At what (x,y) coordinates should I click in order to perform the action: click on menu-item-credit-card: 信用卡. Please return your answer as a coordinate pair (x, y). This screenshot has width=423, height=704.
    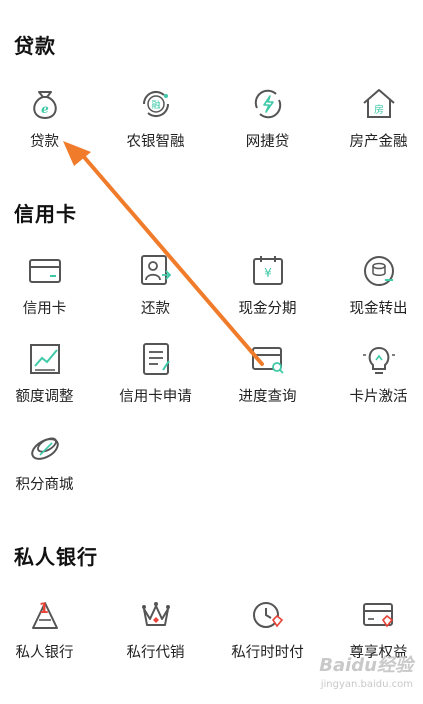
    Looking at the image, I should click on (48, 287).